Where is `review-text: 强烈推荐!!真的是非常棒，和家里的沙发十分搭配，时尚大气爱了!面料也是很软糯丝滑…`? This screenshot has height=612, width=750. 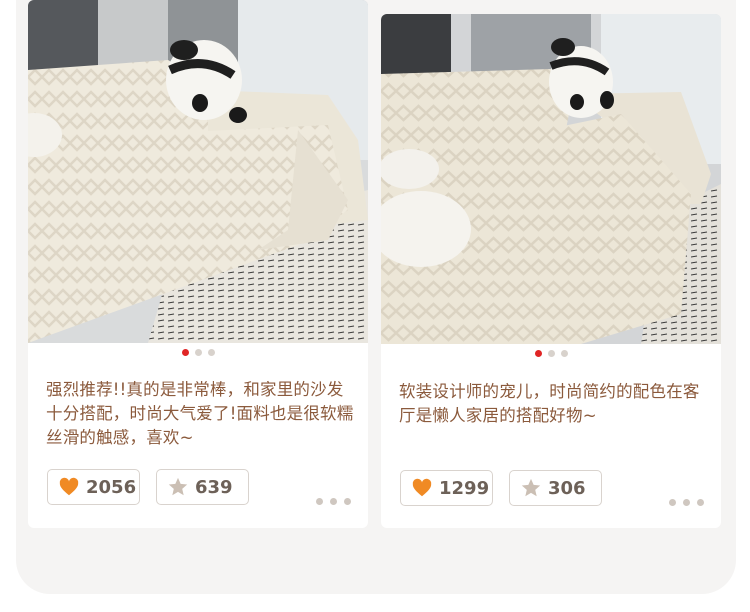
review-text: 强烈推荐!!真的是非常棒，和家里的沙发十分搭配，时尚大气爱了!面料也是很软糯丝滑… is located at coordinates (200, 413).